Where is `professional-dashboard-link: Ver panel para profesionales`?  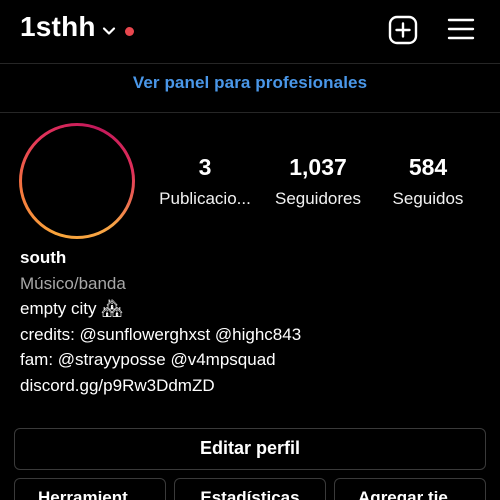 professional-dashboard-link: Ver panel para profesionales is located at coordinates (250, 83).